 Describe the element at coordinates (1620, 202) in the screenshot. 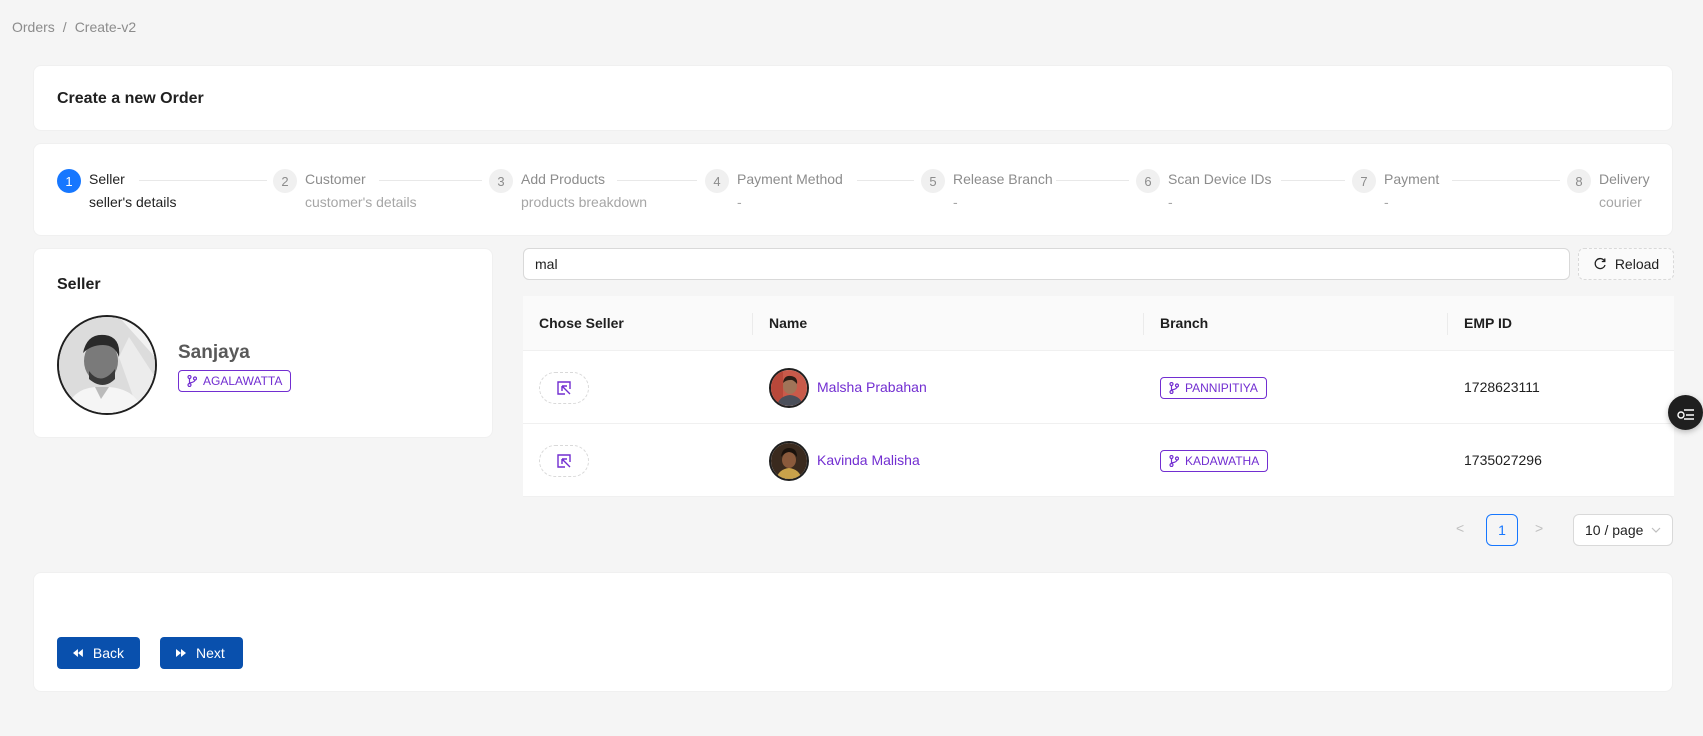

I see `step-description: courier` at that location.